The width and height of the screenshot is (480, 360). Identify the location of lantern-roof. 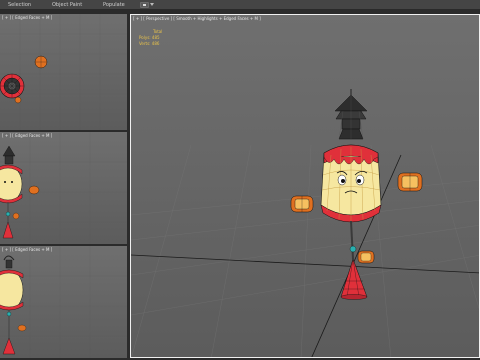
(351, 114).